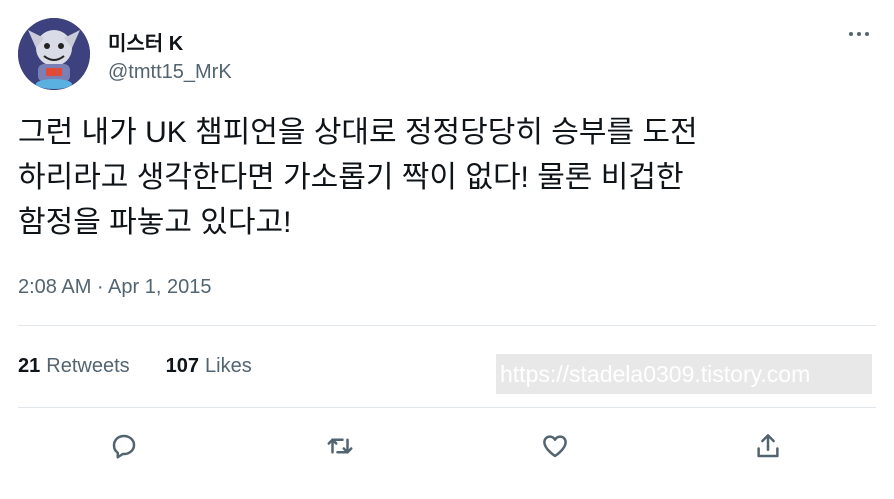  Describe the element at coordinates (145, 41) in the screenshot. I see `display-name: 미스터 K` at that location.